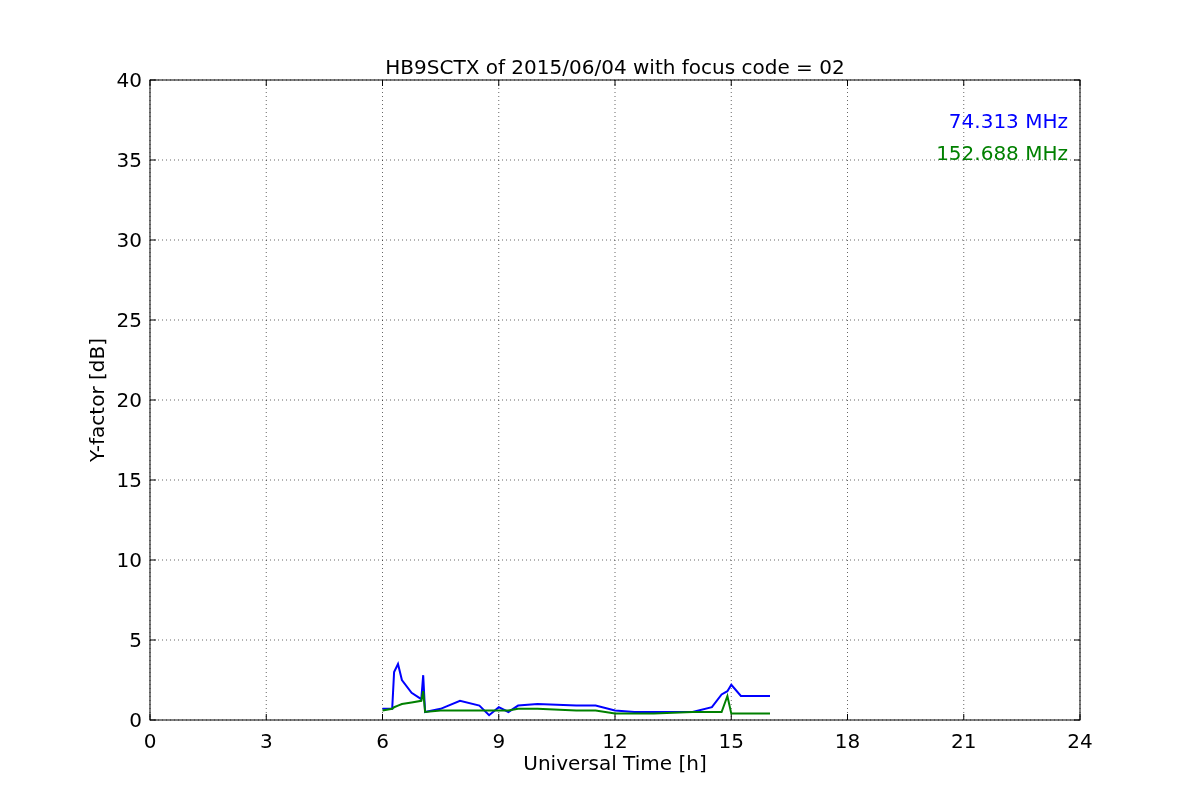 The width and height of the screenshot is (1200, 800). I want to click on y-tick-label: 10, so click(129, 560).